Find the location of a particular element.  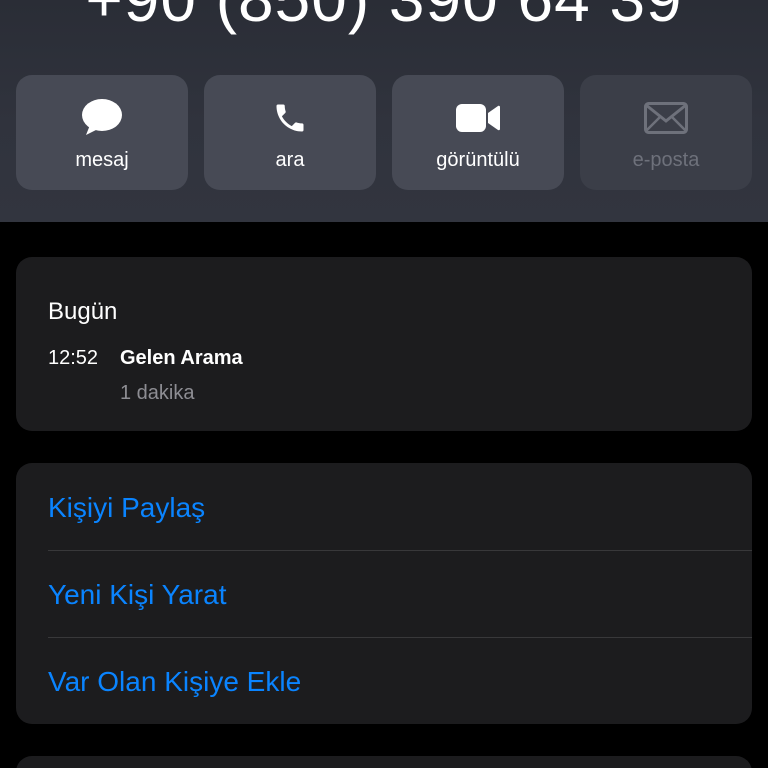

create-new-contact-label: Yeni Kişi Yarat is located at coordinates (137, 594).